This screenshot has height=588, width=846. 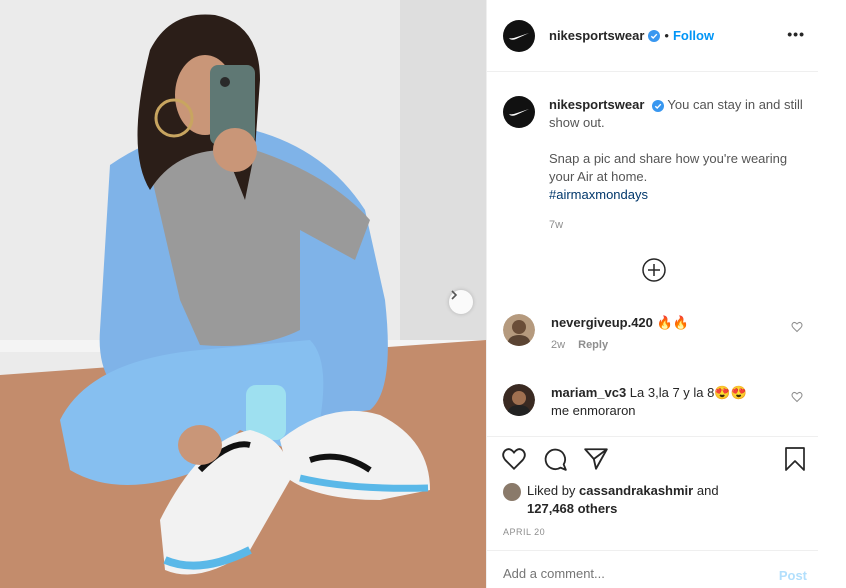 I want to click on liked-by-and: and, so click(x=707, y=490).